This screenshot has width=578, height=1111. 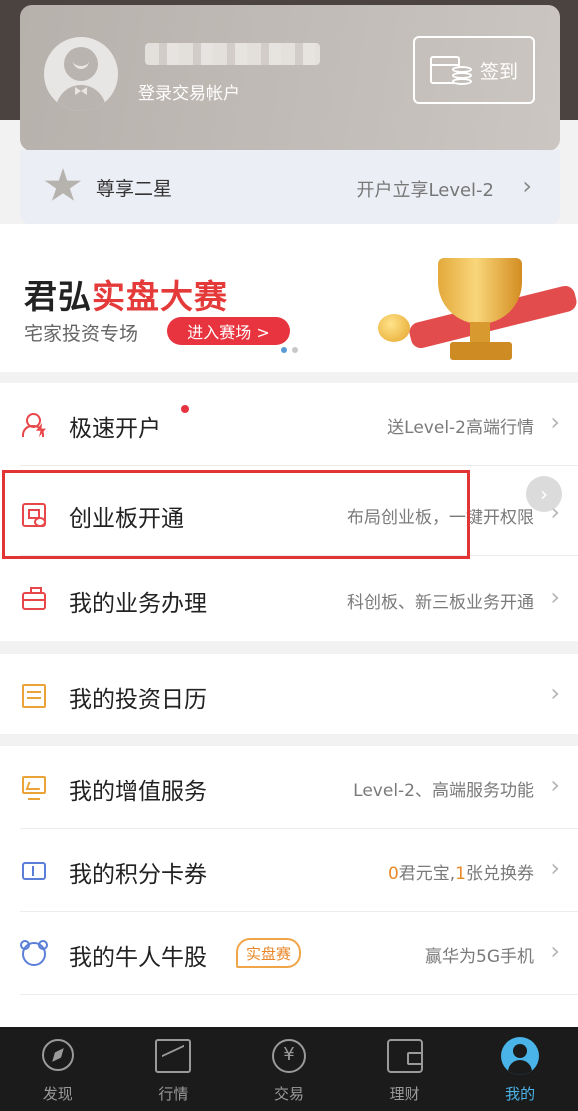 I want to click on list-item-desc: 科创板、新三板业务开通, so click(x=440, y=603).